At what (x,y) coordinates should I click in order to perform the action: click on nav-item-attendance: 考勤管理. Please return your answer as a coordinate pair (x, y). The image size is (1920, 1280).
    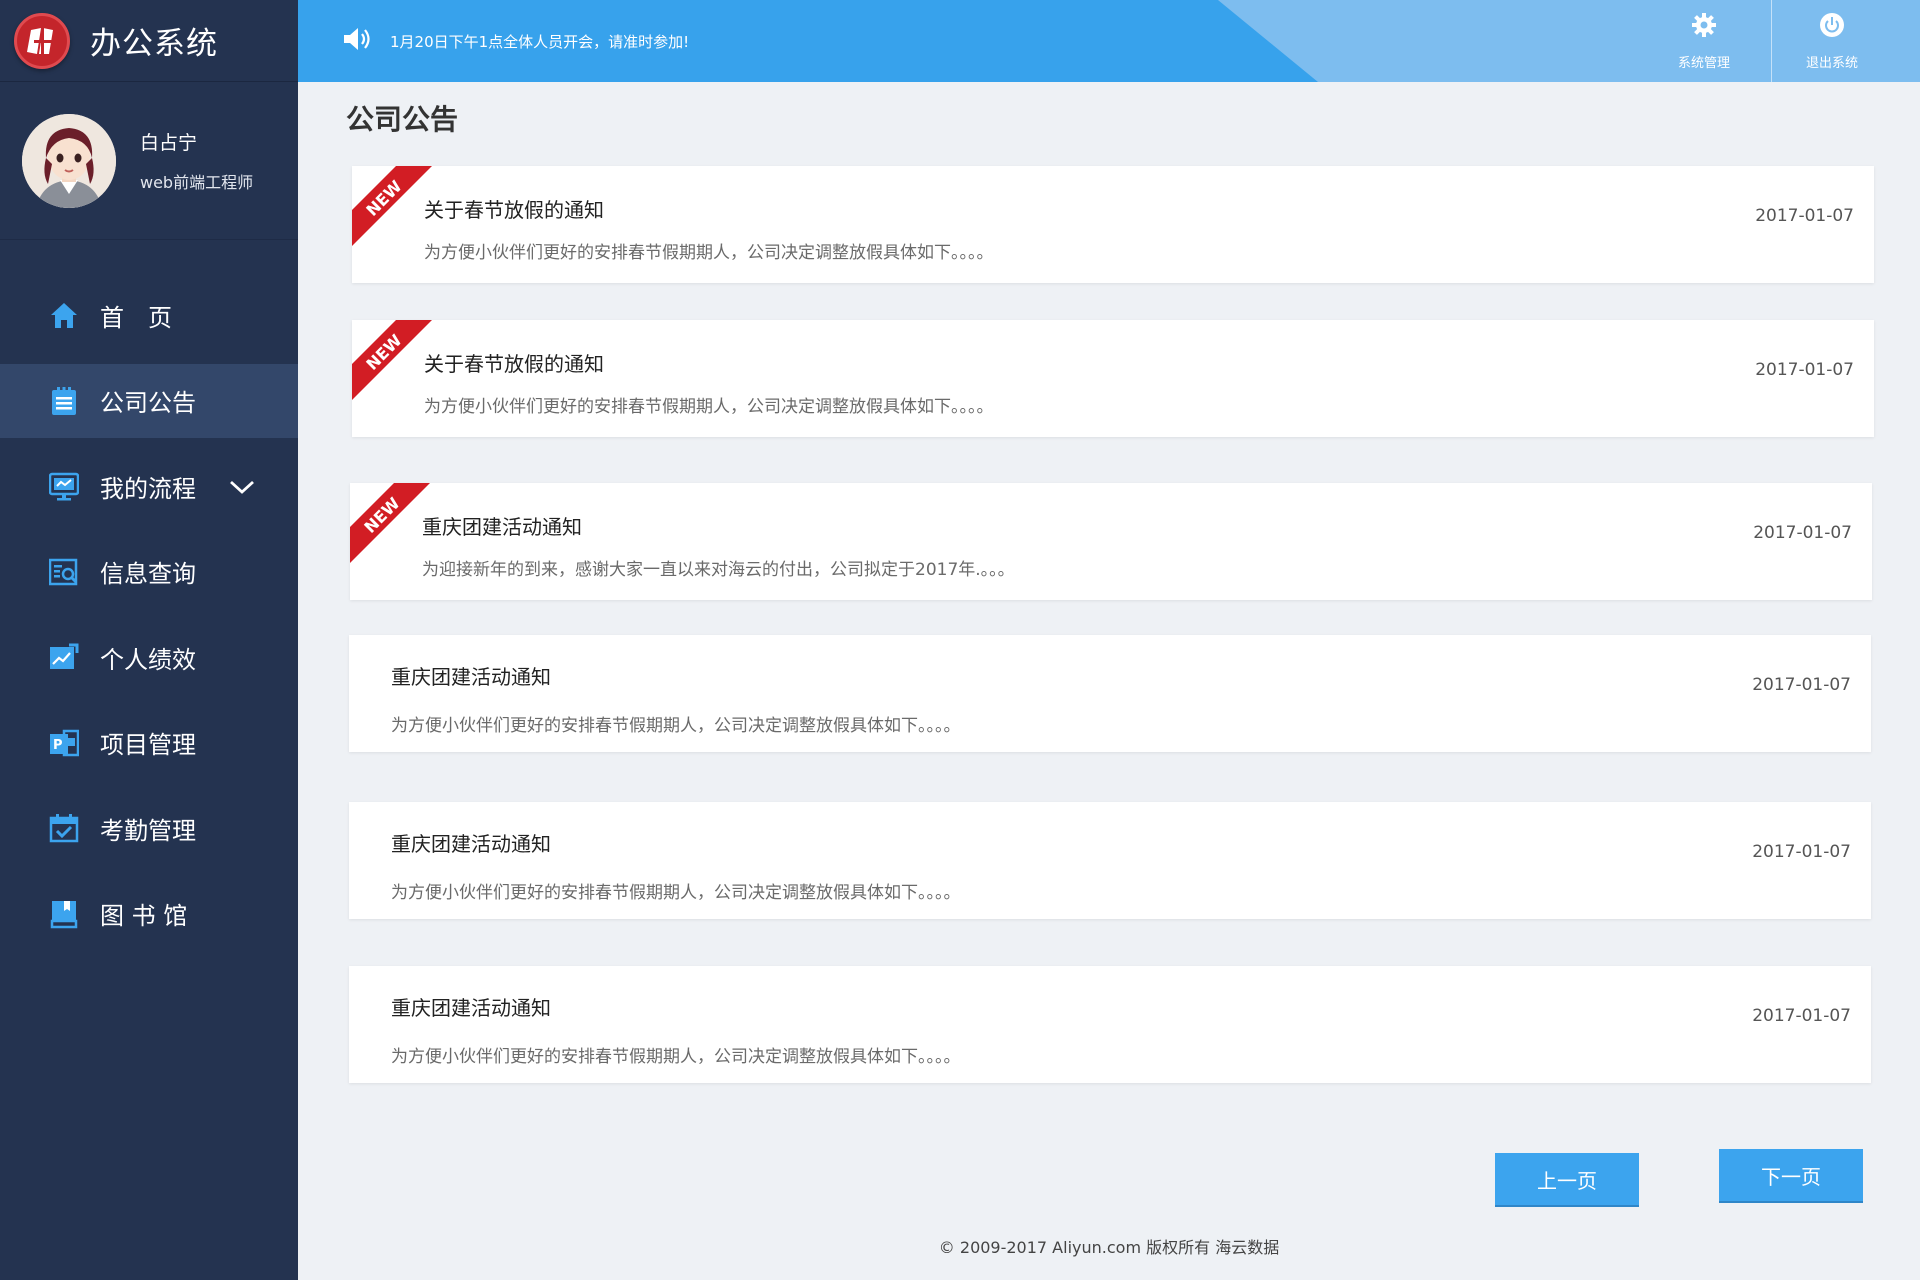
    Looking at the image, I should click on (149, 828).